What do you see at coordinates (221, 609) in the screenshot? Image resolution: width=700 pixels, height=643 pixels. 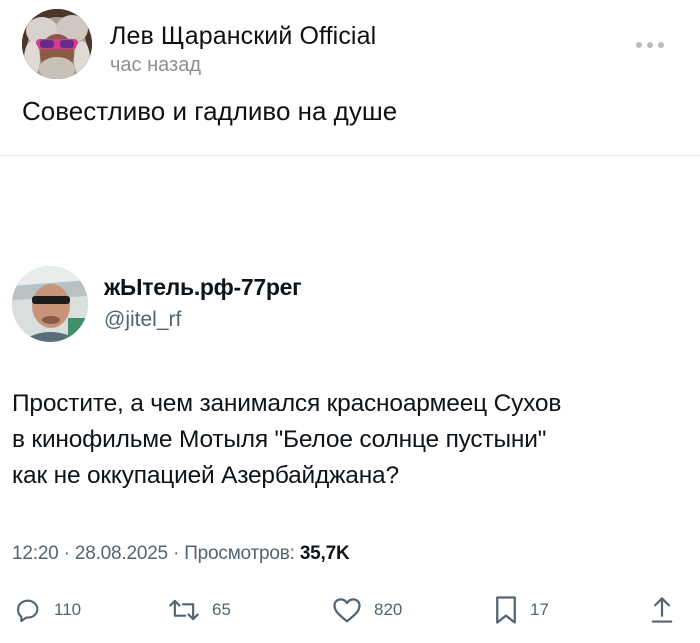 I see `retweet-count: 65` at bounding box center [221, 609].